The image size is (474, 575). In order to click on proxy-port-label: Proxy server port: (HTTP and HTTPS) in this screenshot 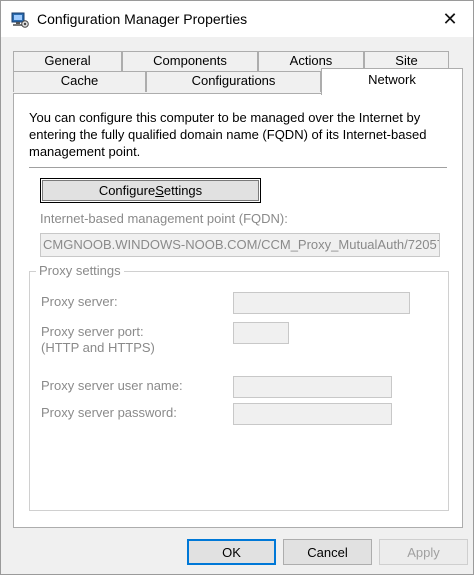, I will do `click(98, 340)`.